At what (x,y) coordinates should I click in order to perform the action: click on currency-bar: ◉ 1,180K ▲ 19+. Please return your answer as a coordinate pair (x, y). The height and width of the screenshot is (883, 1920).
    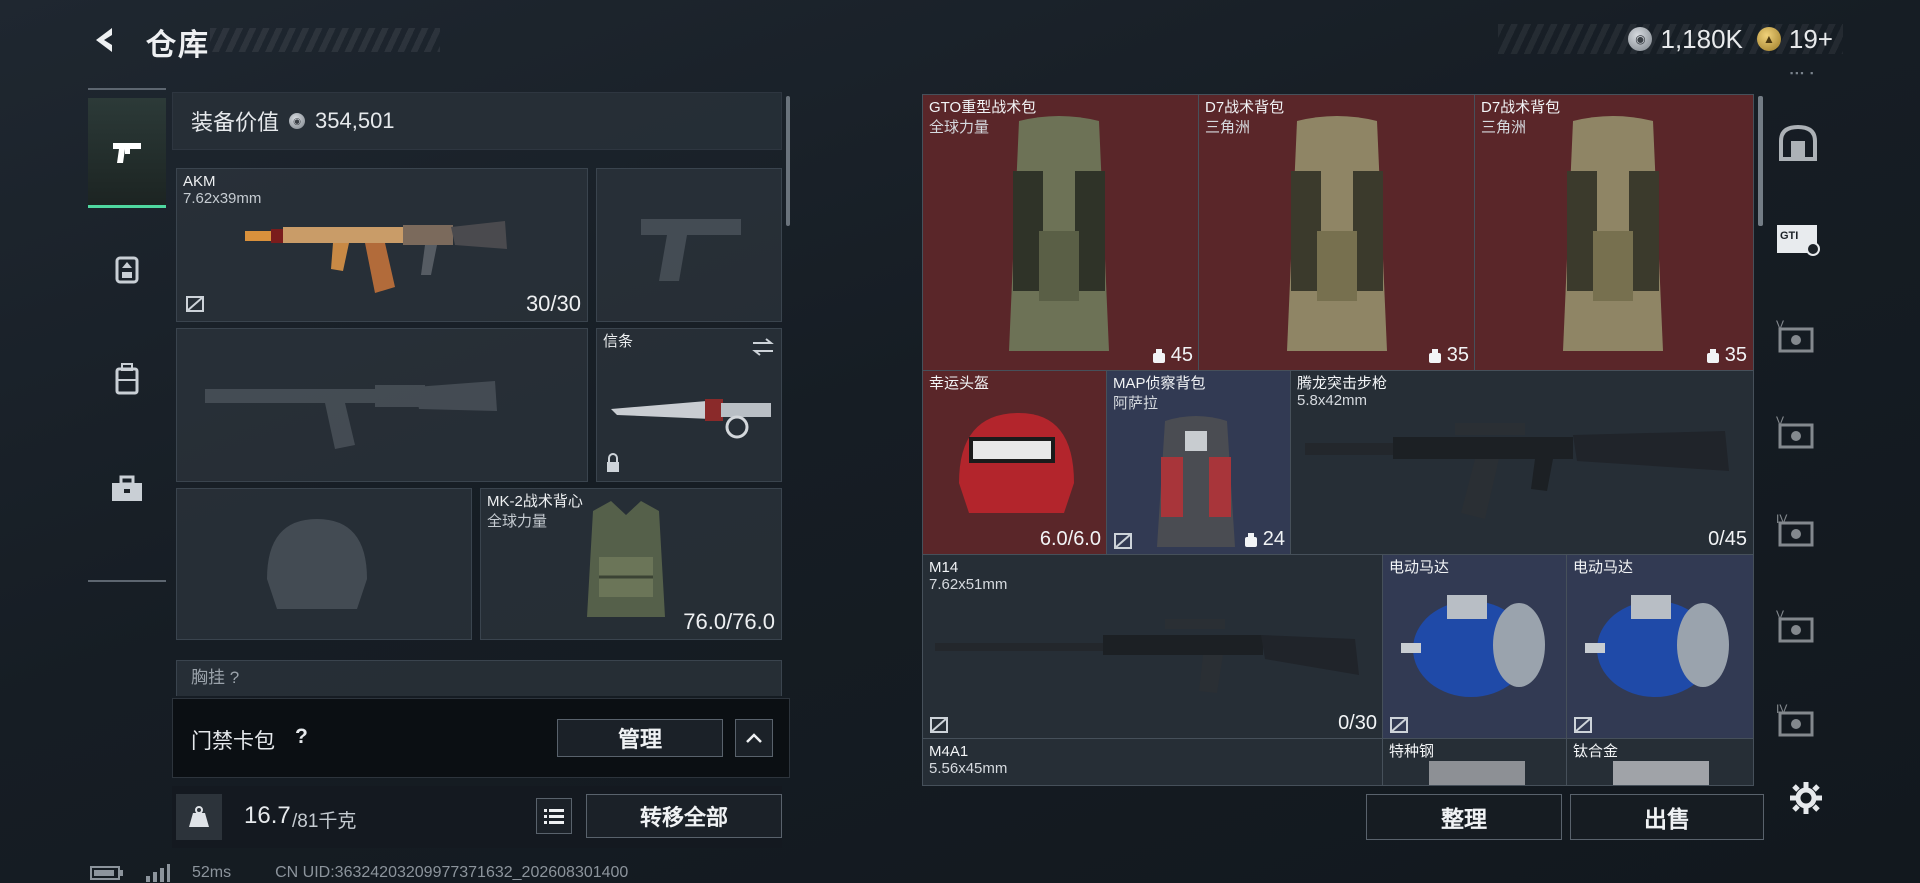
    Looking at the image, I should click on (1670, 39).